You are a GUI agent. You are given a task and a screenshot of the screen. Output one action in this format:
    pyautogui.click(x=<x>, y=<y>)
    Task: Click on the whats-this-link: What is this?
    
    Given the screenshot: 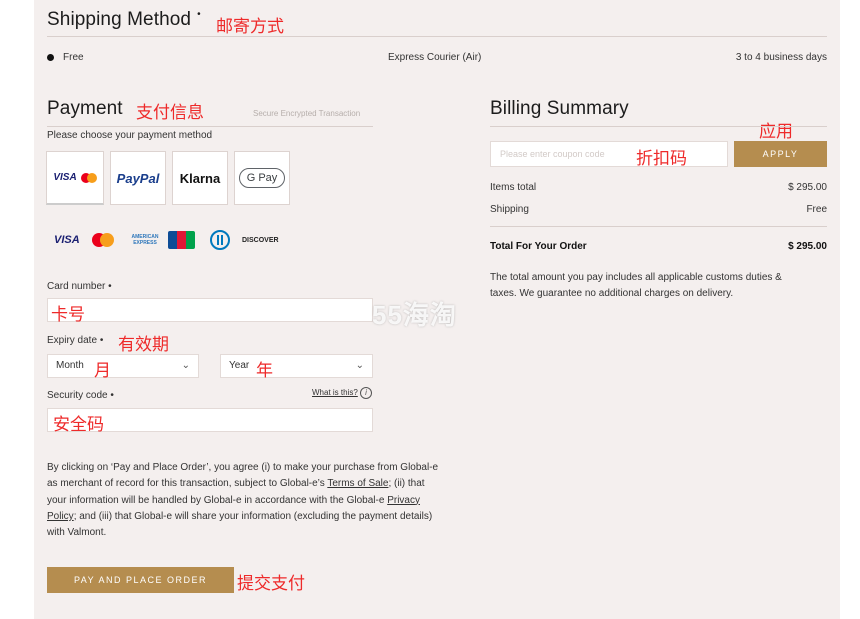 What is the action you would take?
    pyautogui.click(x=335, y=392)
    